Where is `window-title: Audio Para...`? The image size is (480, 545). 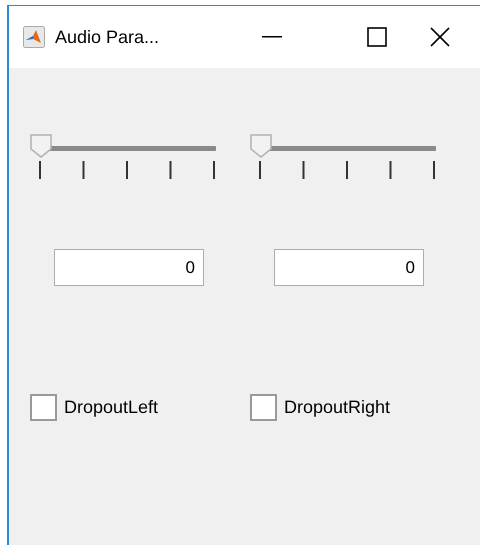
window-title: Audio Para... is located at coordinates (107, 37).